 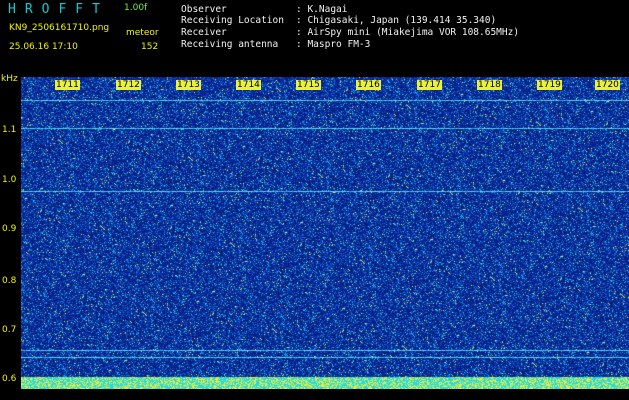 I want to click on time-label: 1715, so click(x=308, y=85).